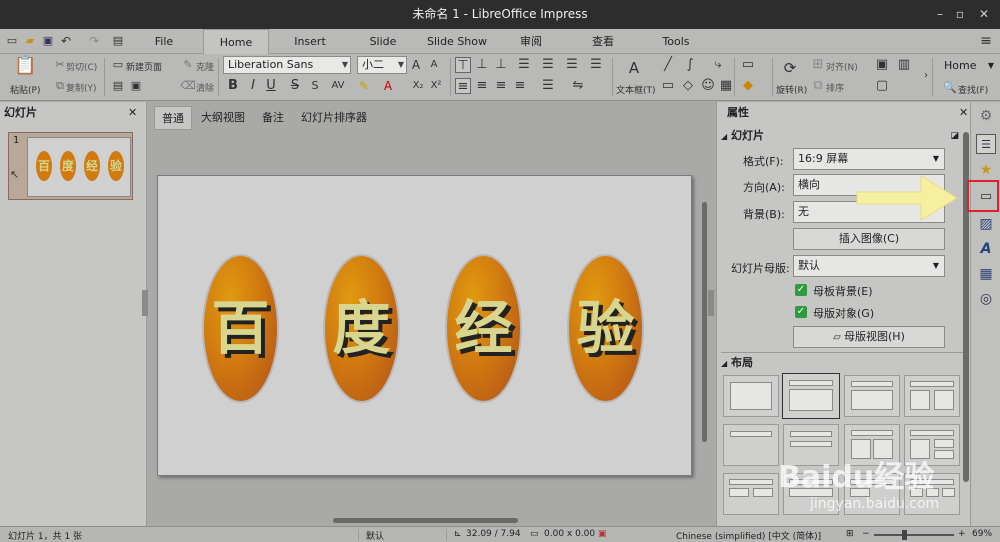 The width and height of the screenshot is (1000, 542). Describe the element at coordinates (520, 86) in the screenshot. I see `justify-icon: ≡` at that location.